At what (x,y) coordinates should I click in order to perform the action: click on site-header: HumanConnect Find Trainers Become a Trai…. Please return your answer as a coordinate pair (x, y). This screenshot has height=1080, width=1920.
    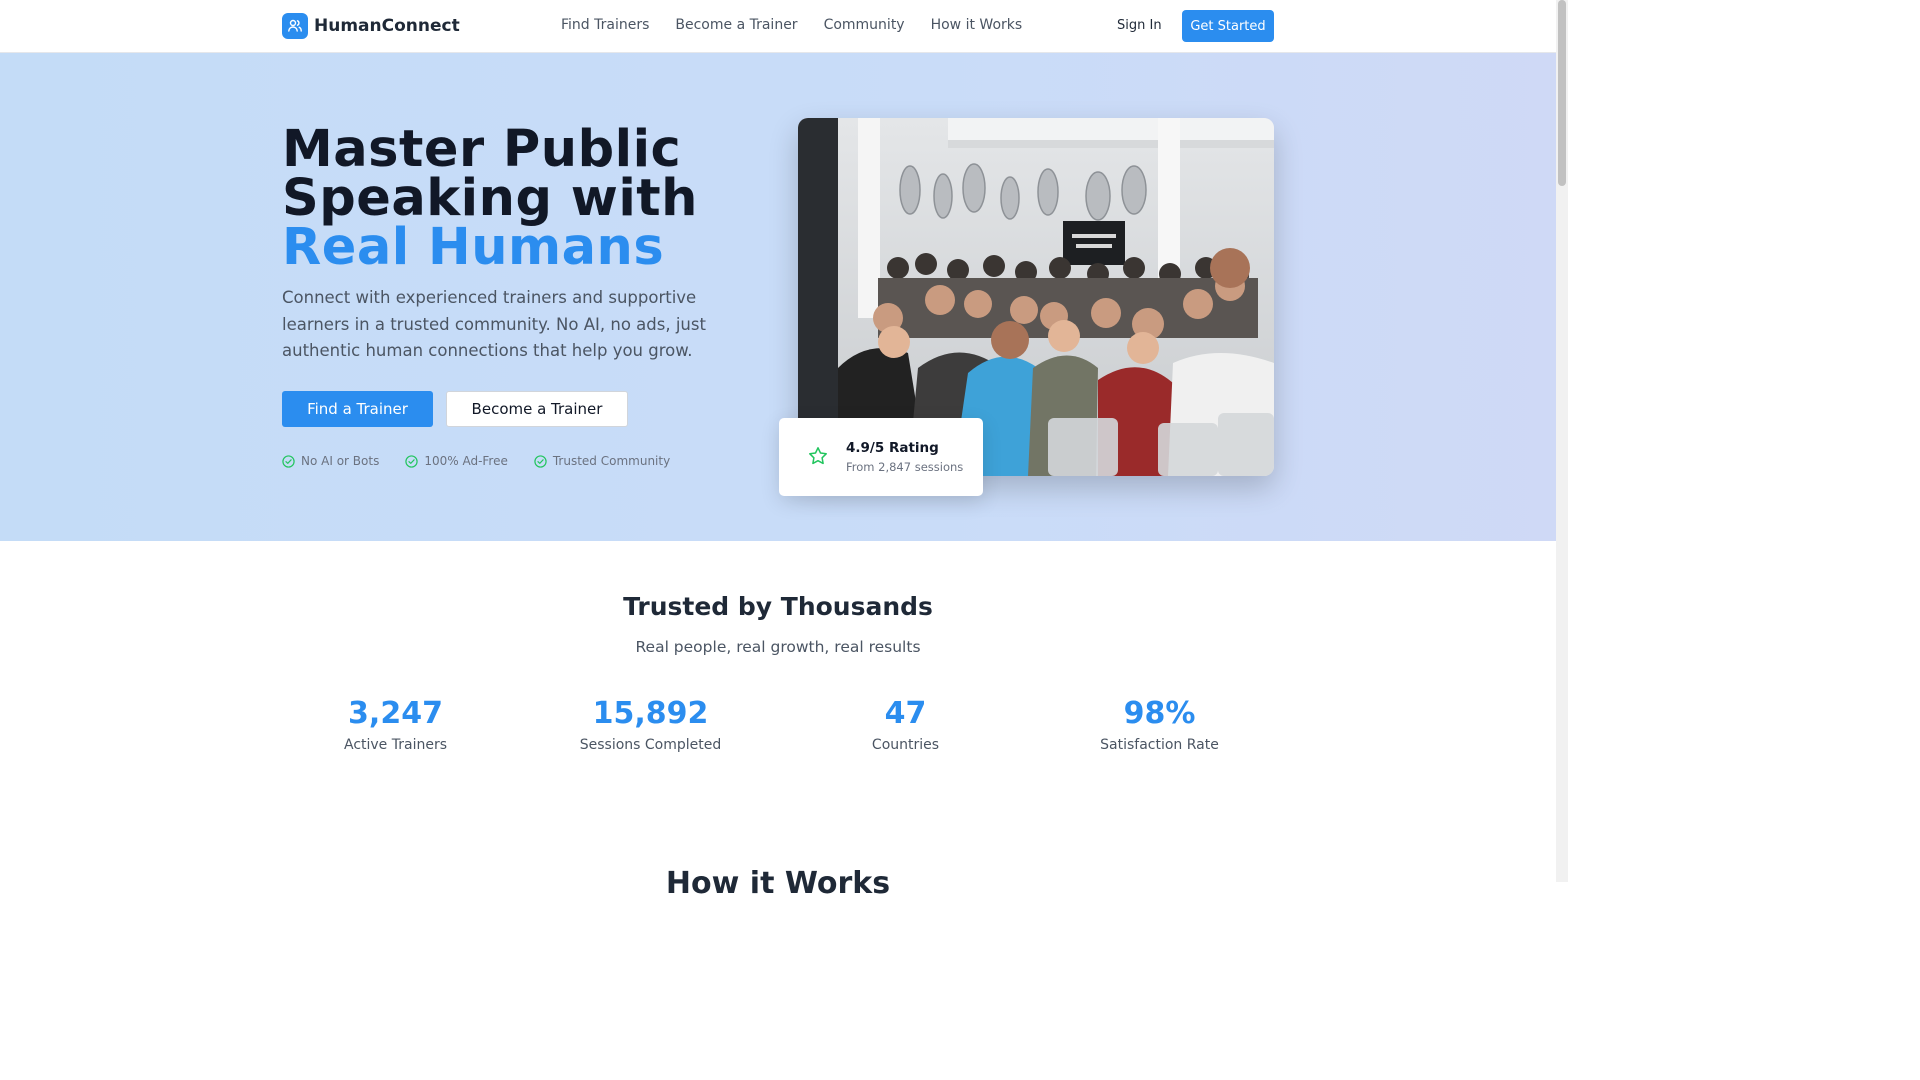
    Looking at the image, I should click on (778, 26).